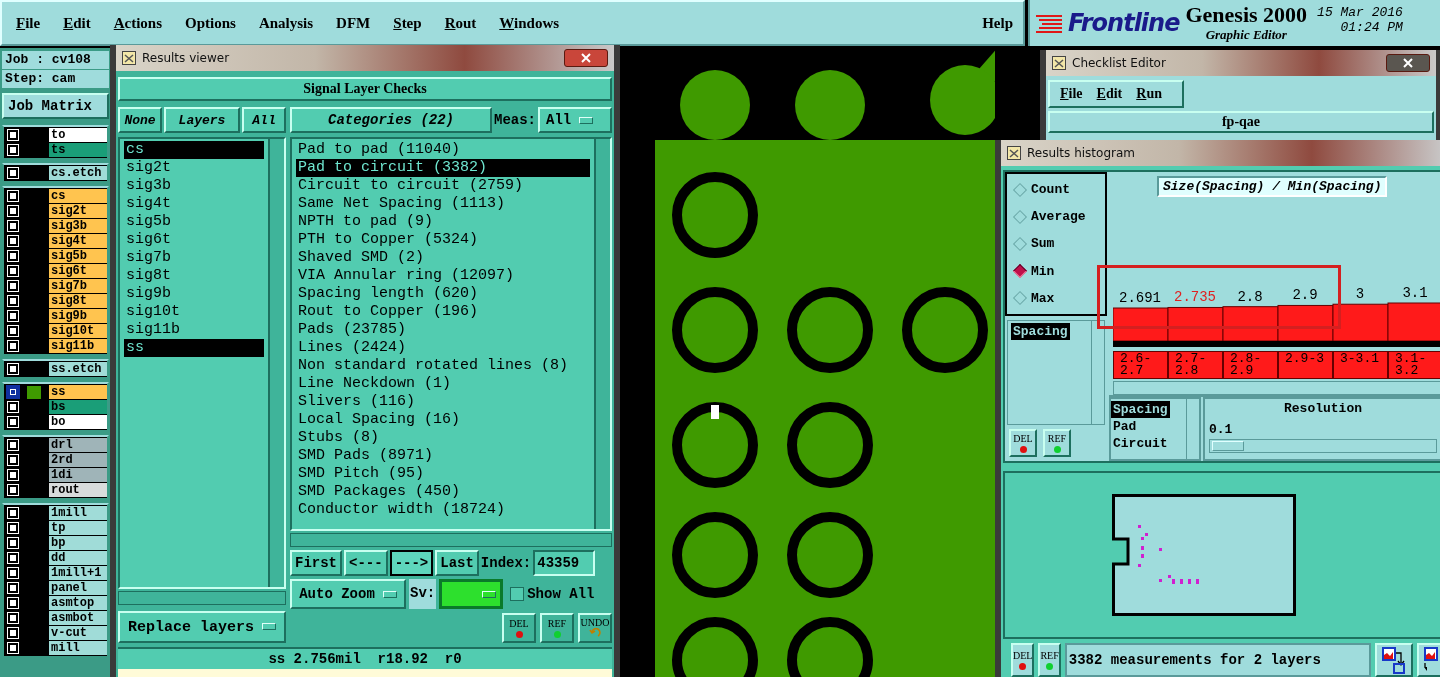 The image size is (1440, 677). I want to click on layer-name: ss, so click(78, 392).